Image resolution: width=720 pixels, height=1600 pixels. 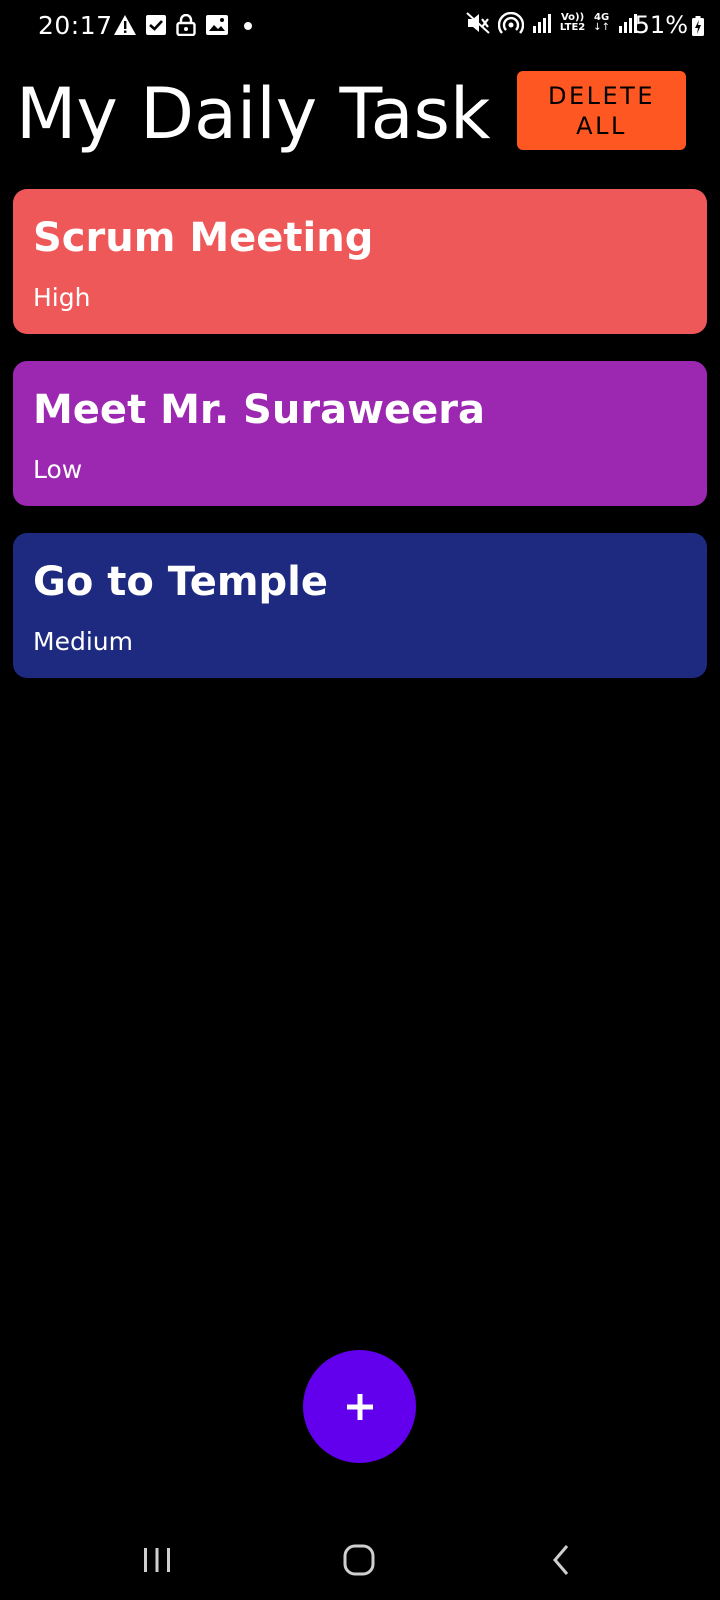 What do you see at coordinates (181, 582) in the screenshot?
I see `task-title: Go to Temple` at bounding box center [181, 582].